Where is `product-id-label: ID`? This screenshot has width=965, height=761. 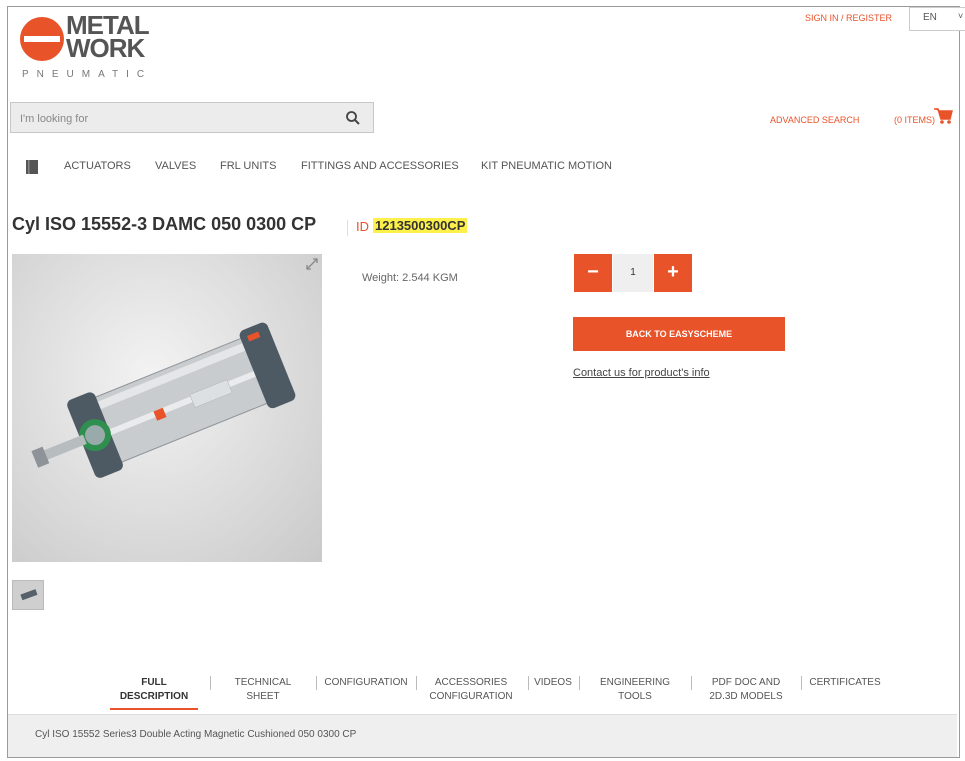 product-id-label: ID is located at coordinates (362, 226).